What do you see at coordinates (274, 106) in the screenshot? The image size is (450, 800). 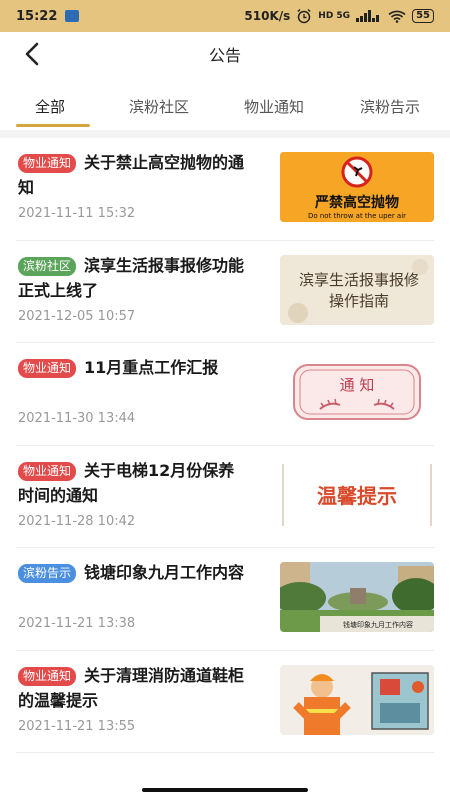 I see `tab-property-notice: 物业通知` at bounding box center [274, 106].